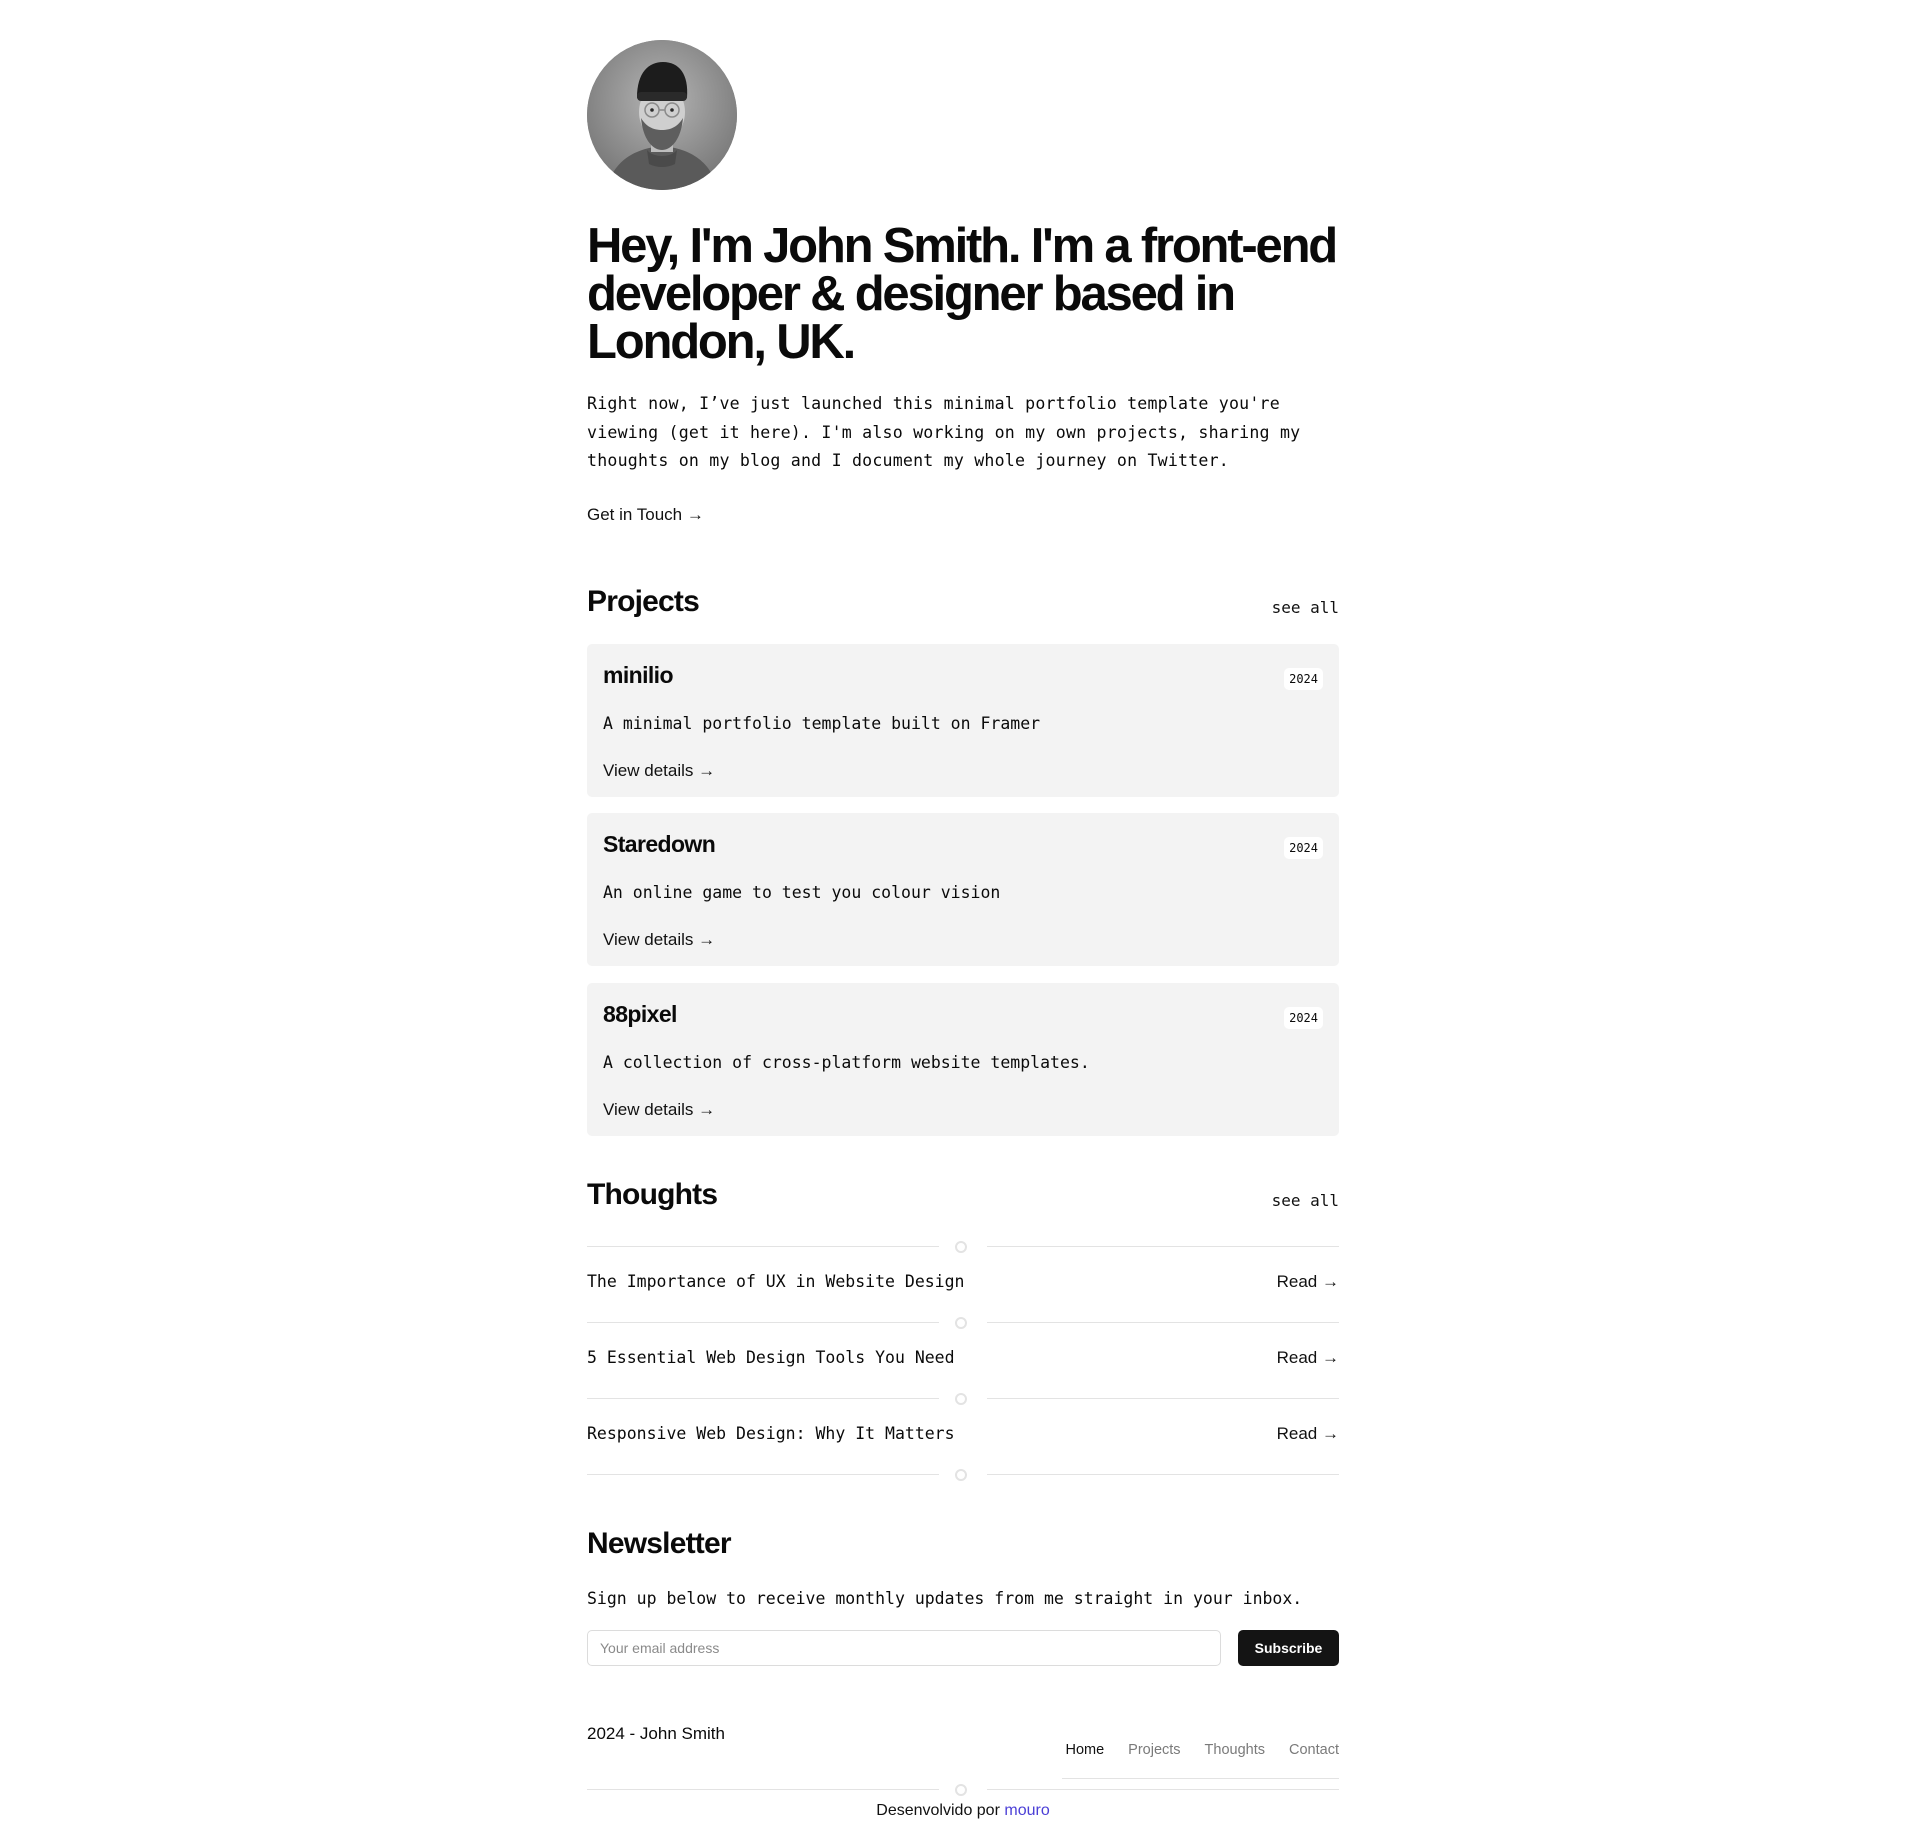 Image resolution: width=1920 pixels, height=1834 pixels. What do you see at coordinates (1026, 1810) in the screenshot?
I see `credit-author-link: mouro` at bounding box center [1026, 1810].